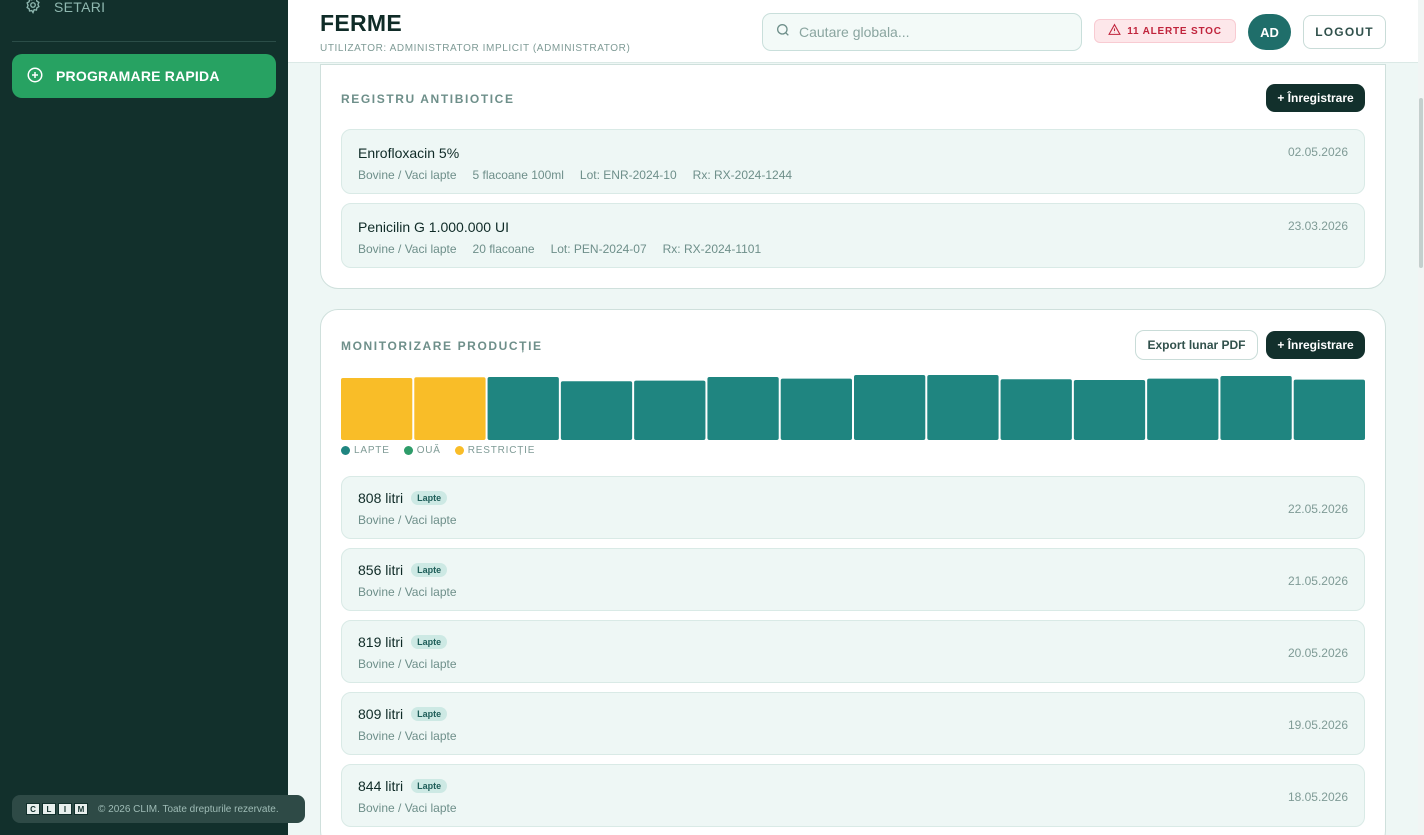  I want to click on legend-item: OUĂ, so click(422, 450).